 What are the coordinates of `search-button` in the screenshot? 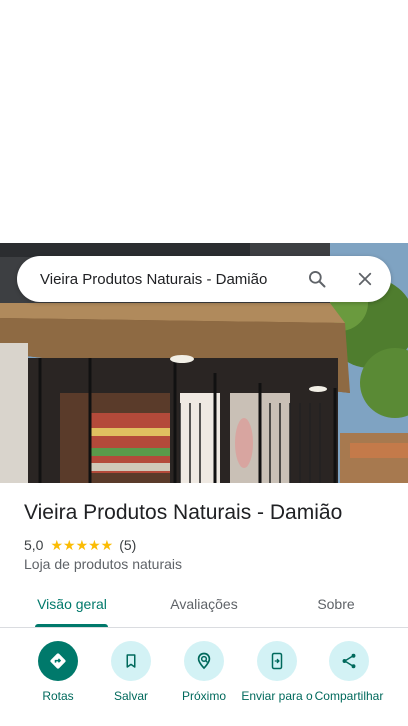 It's located at (317, 279).